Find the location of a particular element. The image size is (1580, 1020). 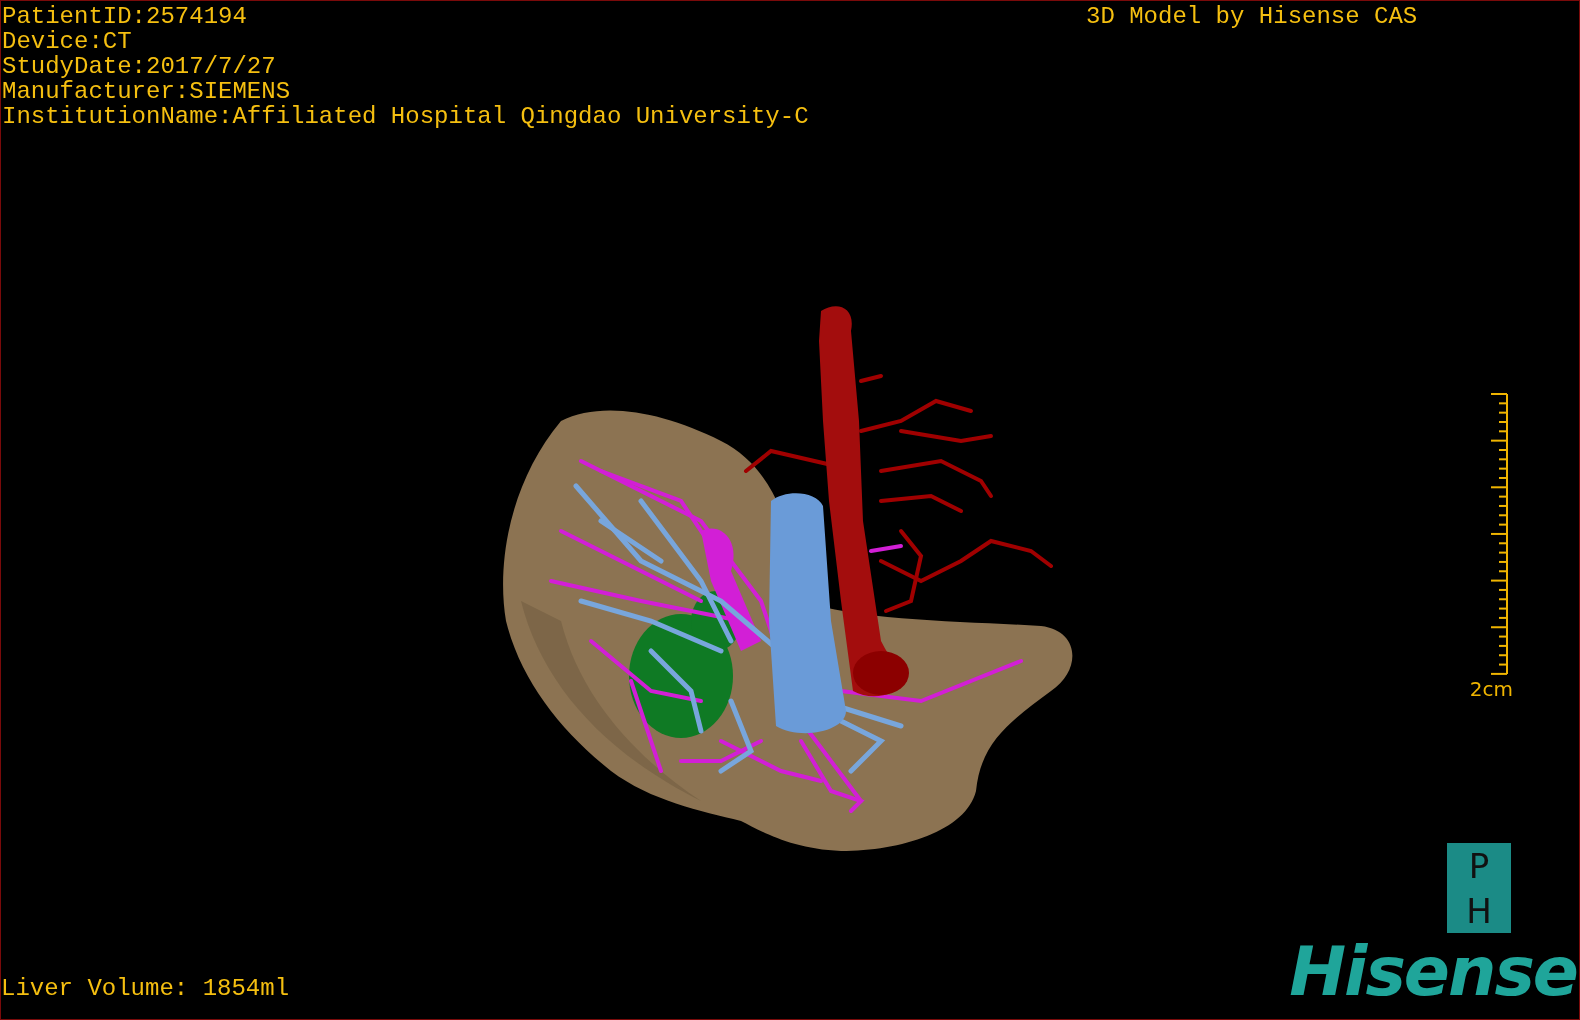

liver-volume: Liver Volume: 1854ml is located at coordinates (145, 988).